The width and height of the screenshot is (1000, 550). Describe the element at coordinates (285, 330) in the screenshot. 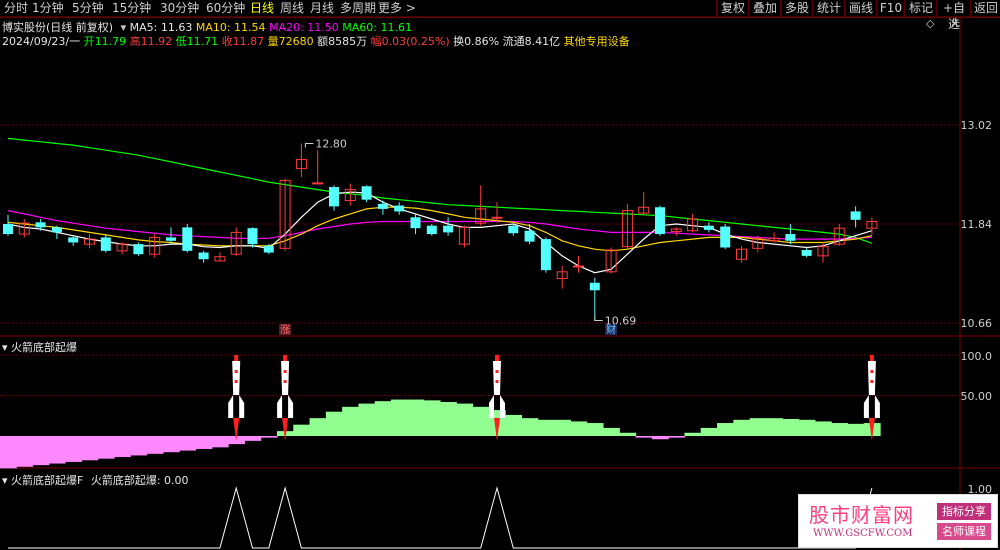

I see `zhang-marker: 涨` at that location.